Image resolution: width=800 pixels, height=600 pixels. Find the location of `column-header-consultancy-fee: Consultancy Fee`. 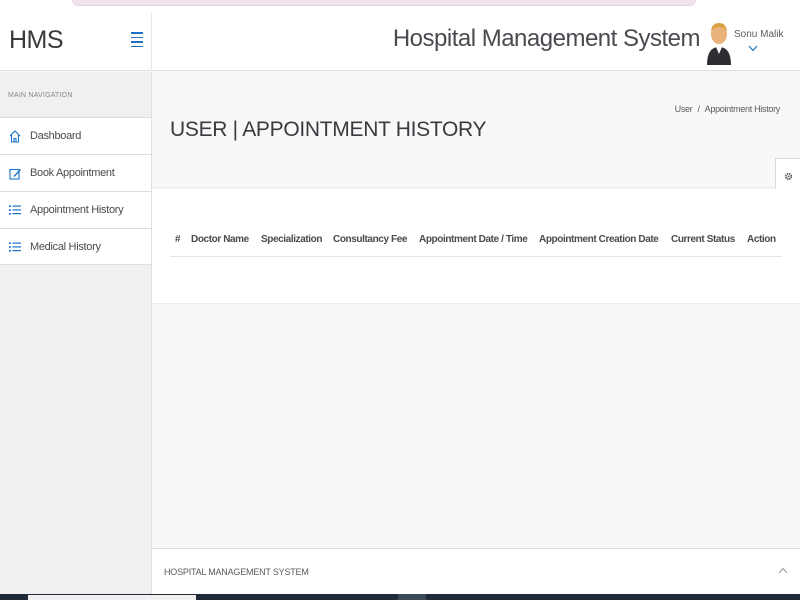

column-header-consultancy-fee: Consultancy Fee is located at coordinates (370, 239).